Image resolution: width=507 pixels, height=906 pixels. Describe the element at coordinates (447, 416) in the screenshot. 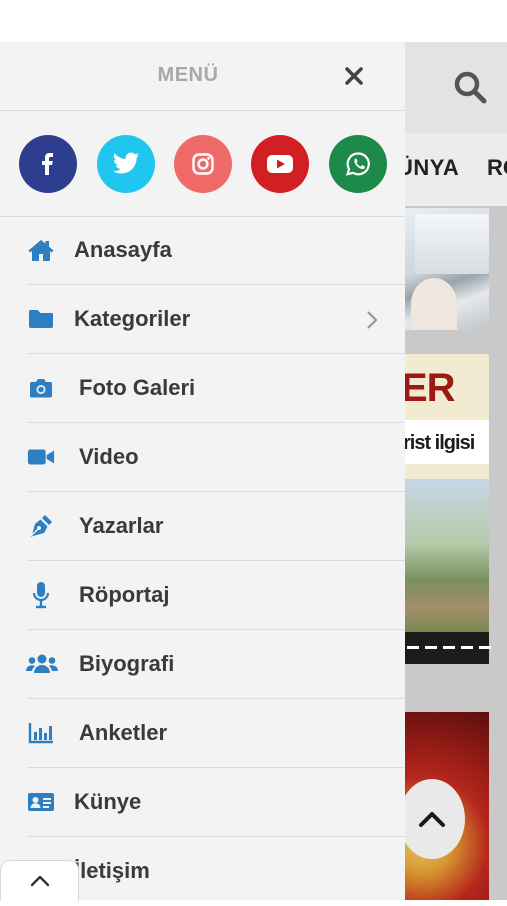

I see `news-banner: ER rist ilgisi` at that location.